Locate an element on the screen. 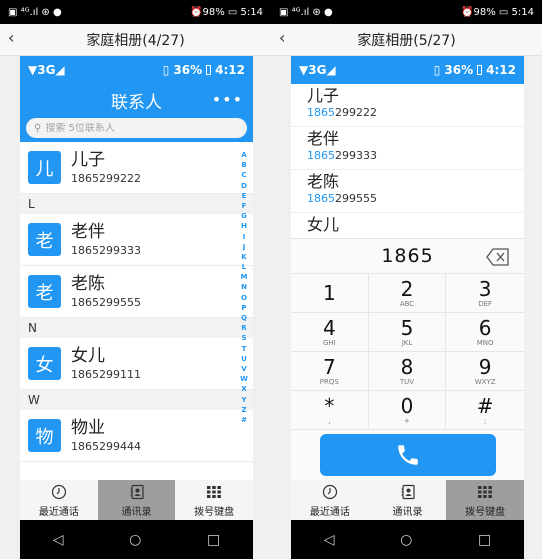 Image resolution: width=542 pixels, height=559 pixels. dialed-number-display: 1865 is located at coordinates (407, 256).